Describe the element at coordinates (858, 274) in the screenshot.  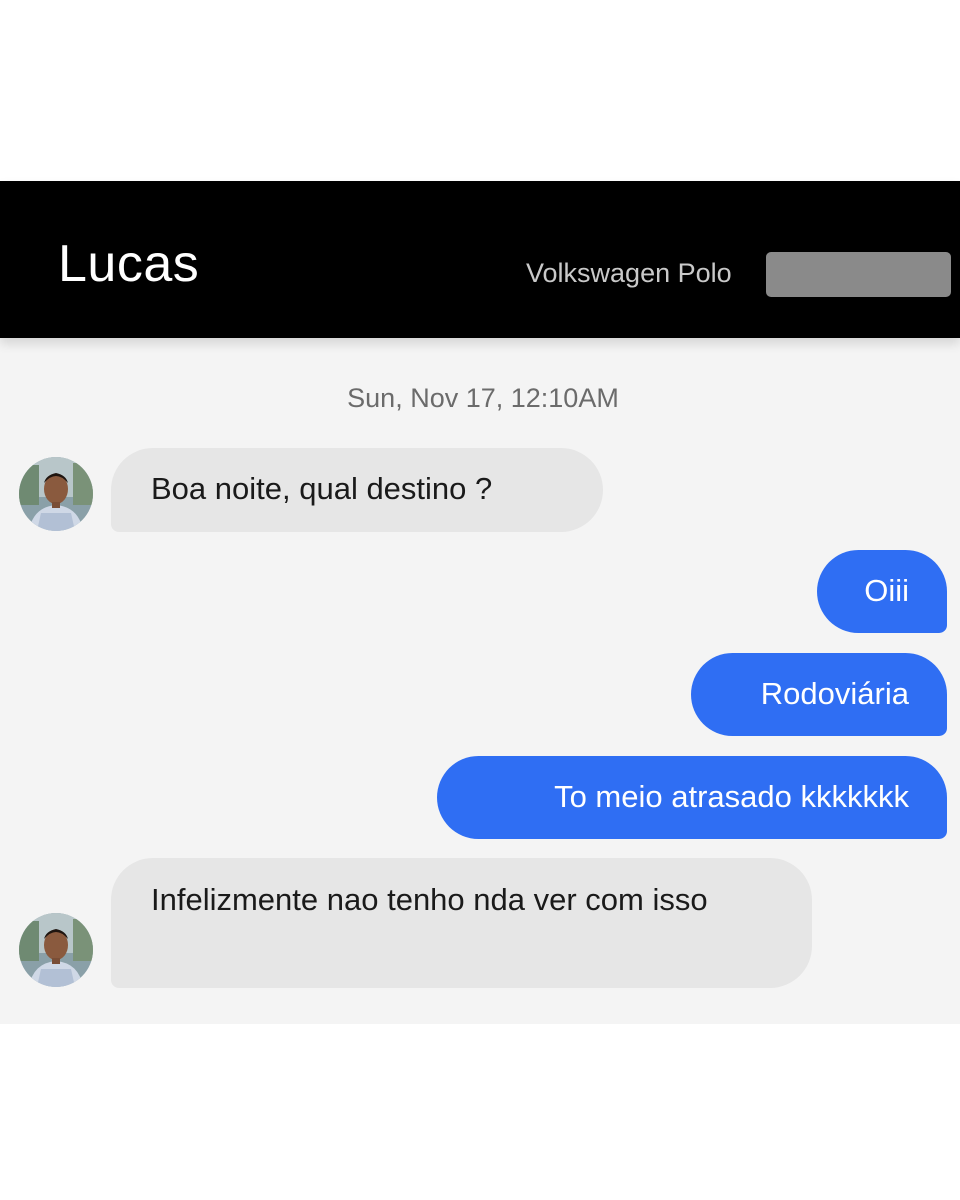
I see `redacted-license-plate` at that location.